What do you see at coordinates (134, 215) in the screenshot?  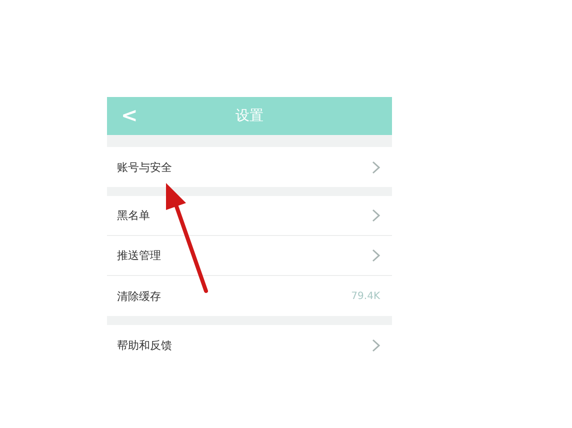 I see `row-label: 黑名单` at bounding box center [134, 215].